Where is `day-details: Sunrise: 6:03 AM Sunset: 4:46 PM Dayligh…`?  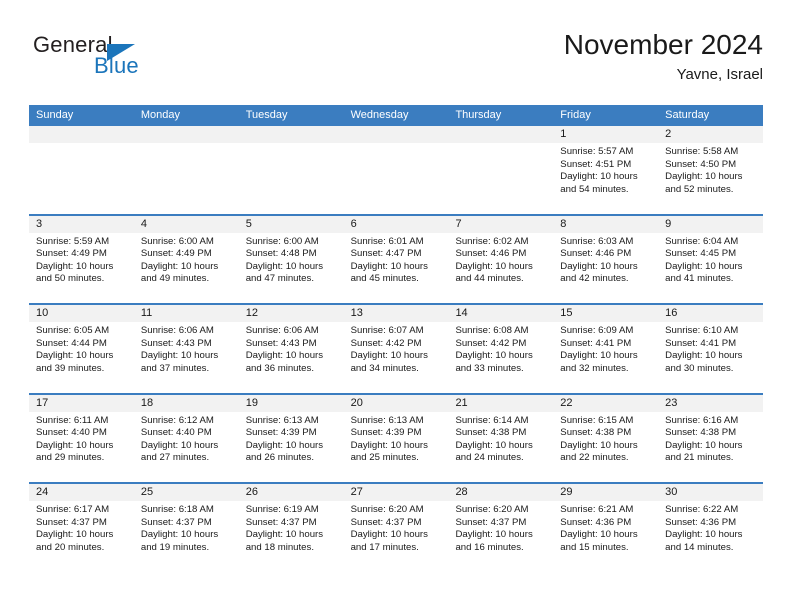 day-details: Sunrise: 6:03 AM Sunset: 4:46 PM Dayligh… is located at coordinates (605, 259).